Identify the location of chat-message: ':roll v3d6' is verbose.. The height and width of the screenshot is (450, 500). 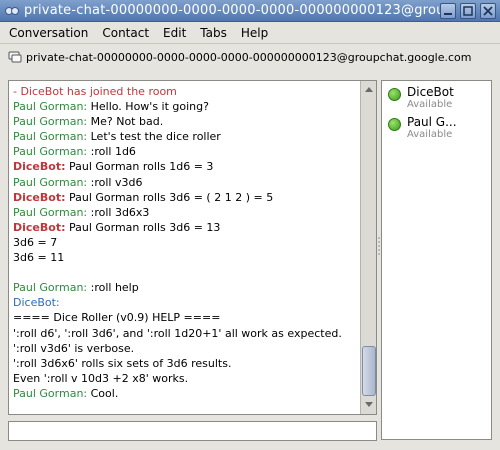
(185, 348).